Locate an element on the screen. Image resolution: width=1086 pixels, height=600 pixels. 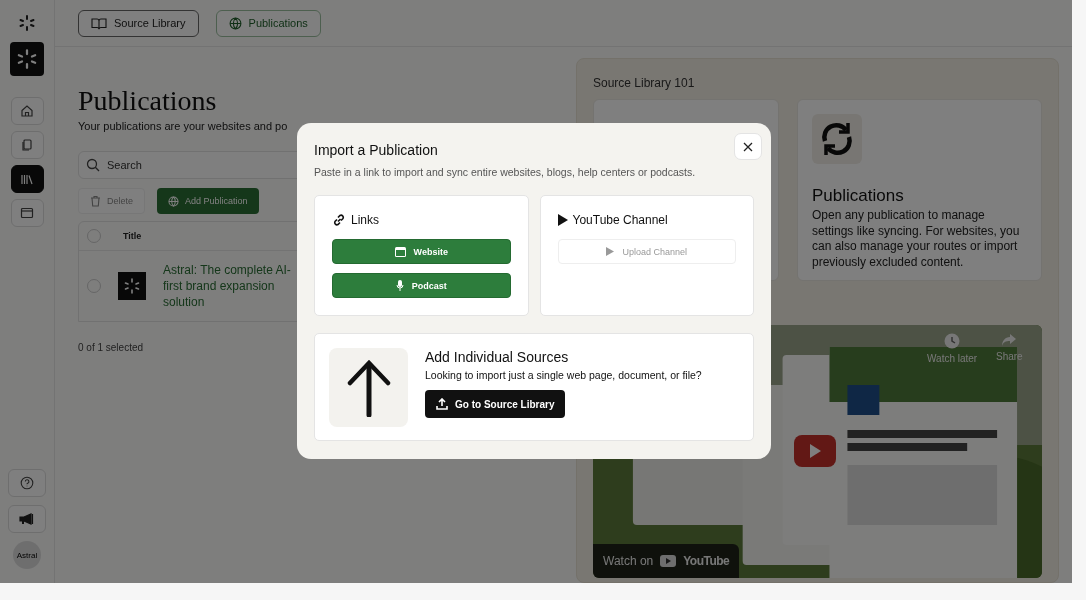
card-title: Publications is located at coordinates (858, 196).